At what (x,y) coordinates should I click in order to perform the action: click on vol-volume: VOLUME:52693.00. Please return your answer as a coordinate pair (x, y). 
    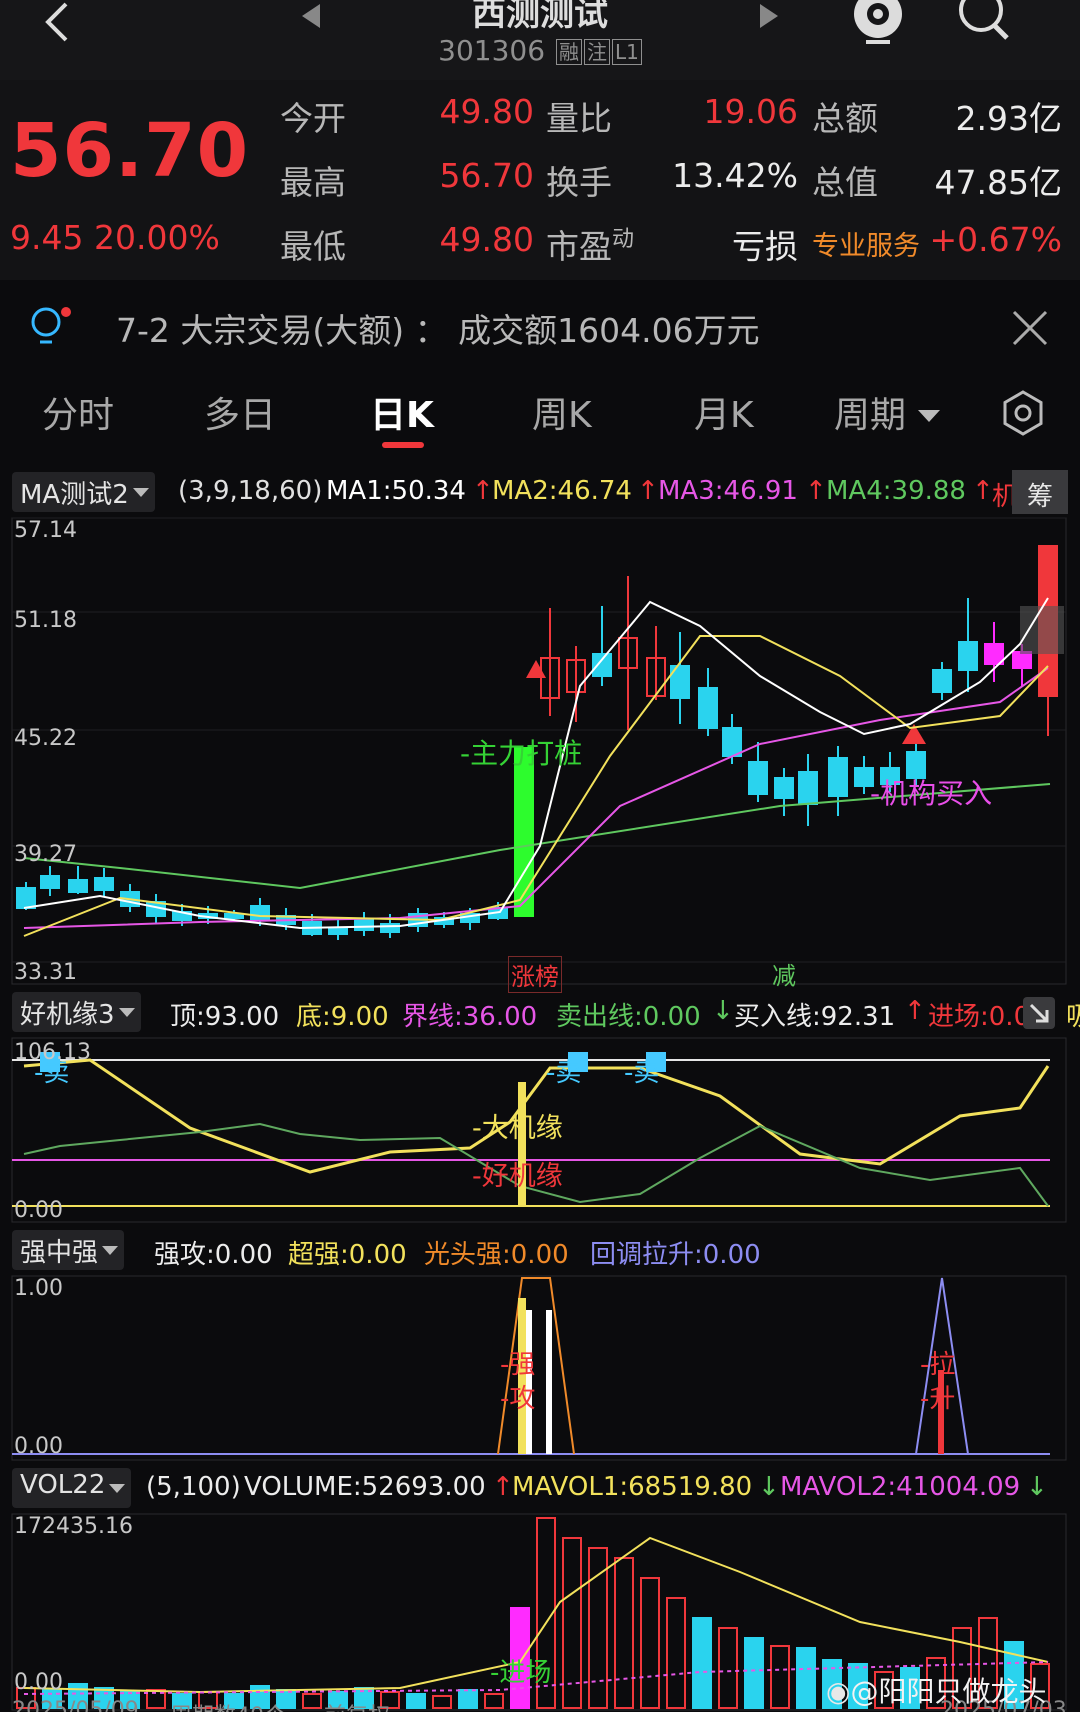
    Looking at the image, I should click on (365, 1487).